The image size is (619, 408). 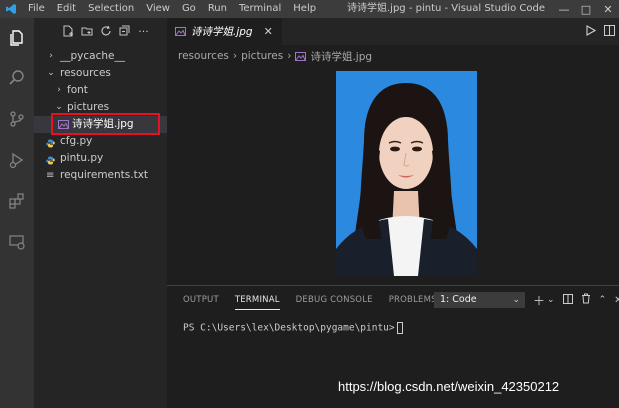 What do you see at coordinates (17, 78) in the screenshot?
I see `search-icon` at bounding box center [17, 78].